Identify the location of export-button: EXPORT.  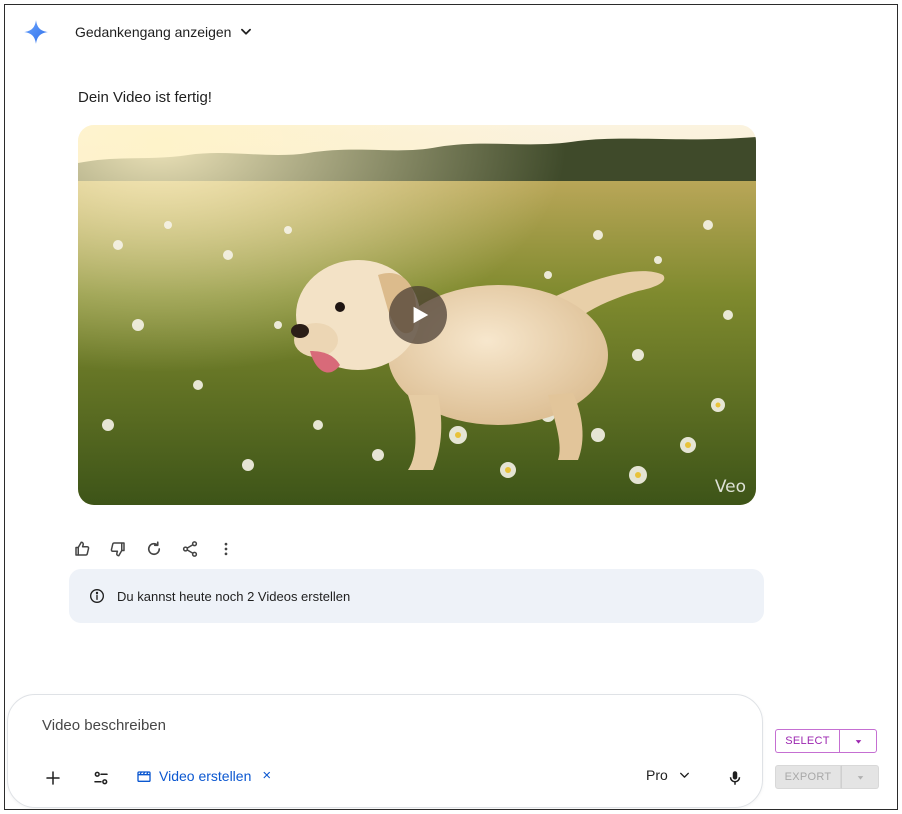
(808, 777).